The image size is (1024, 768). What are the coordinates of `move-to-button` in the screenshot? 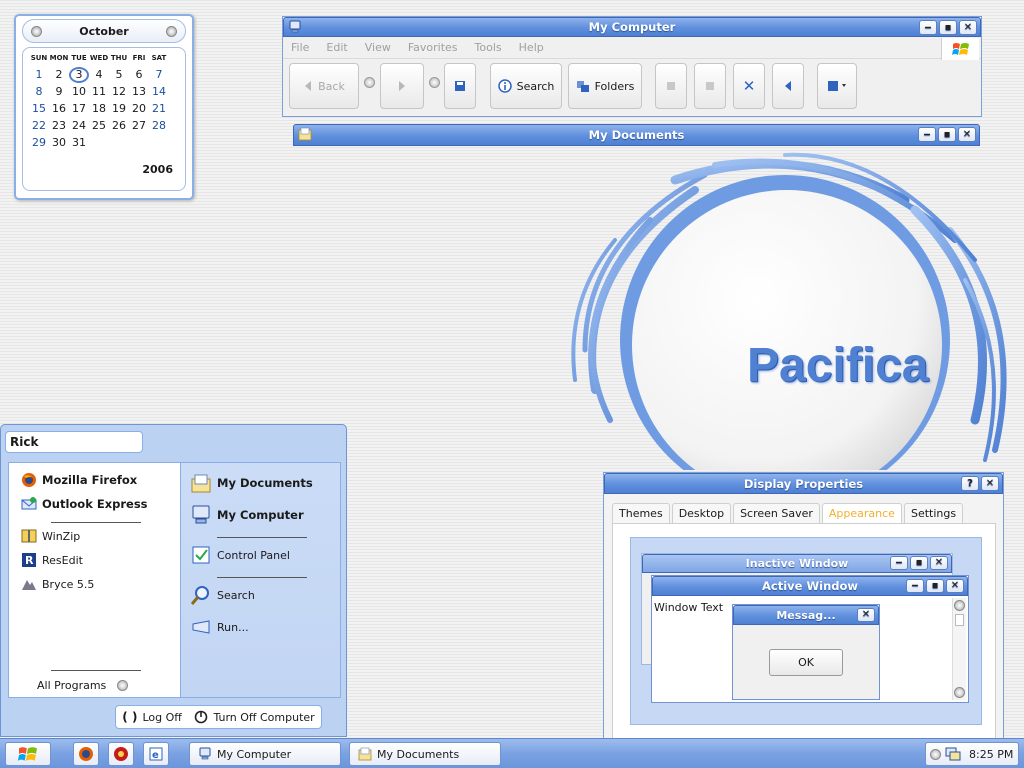 It's located at (671, 86).